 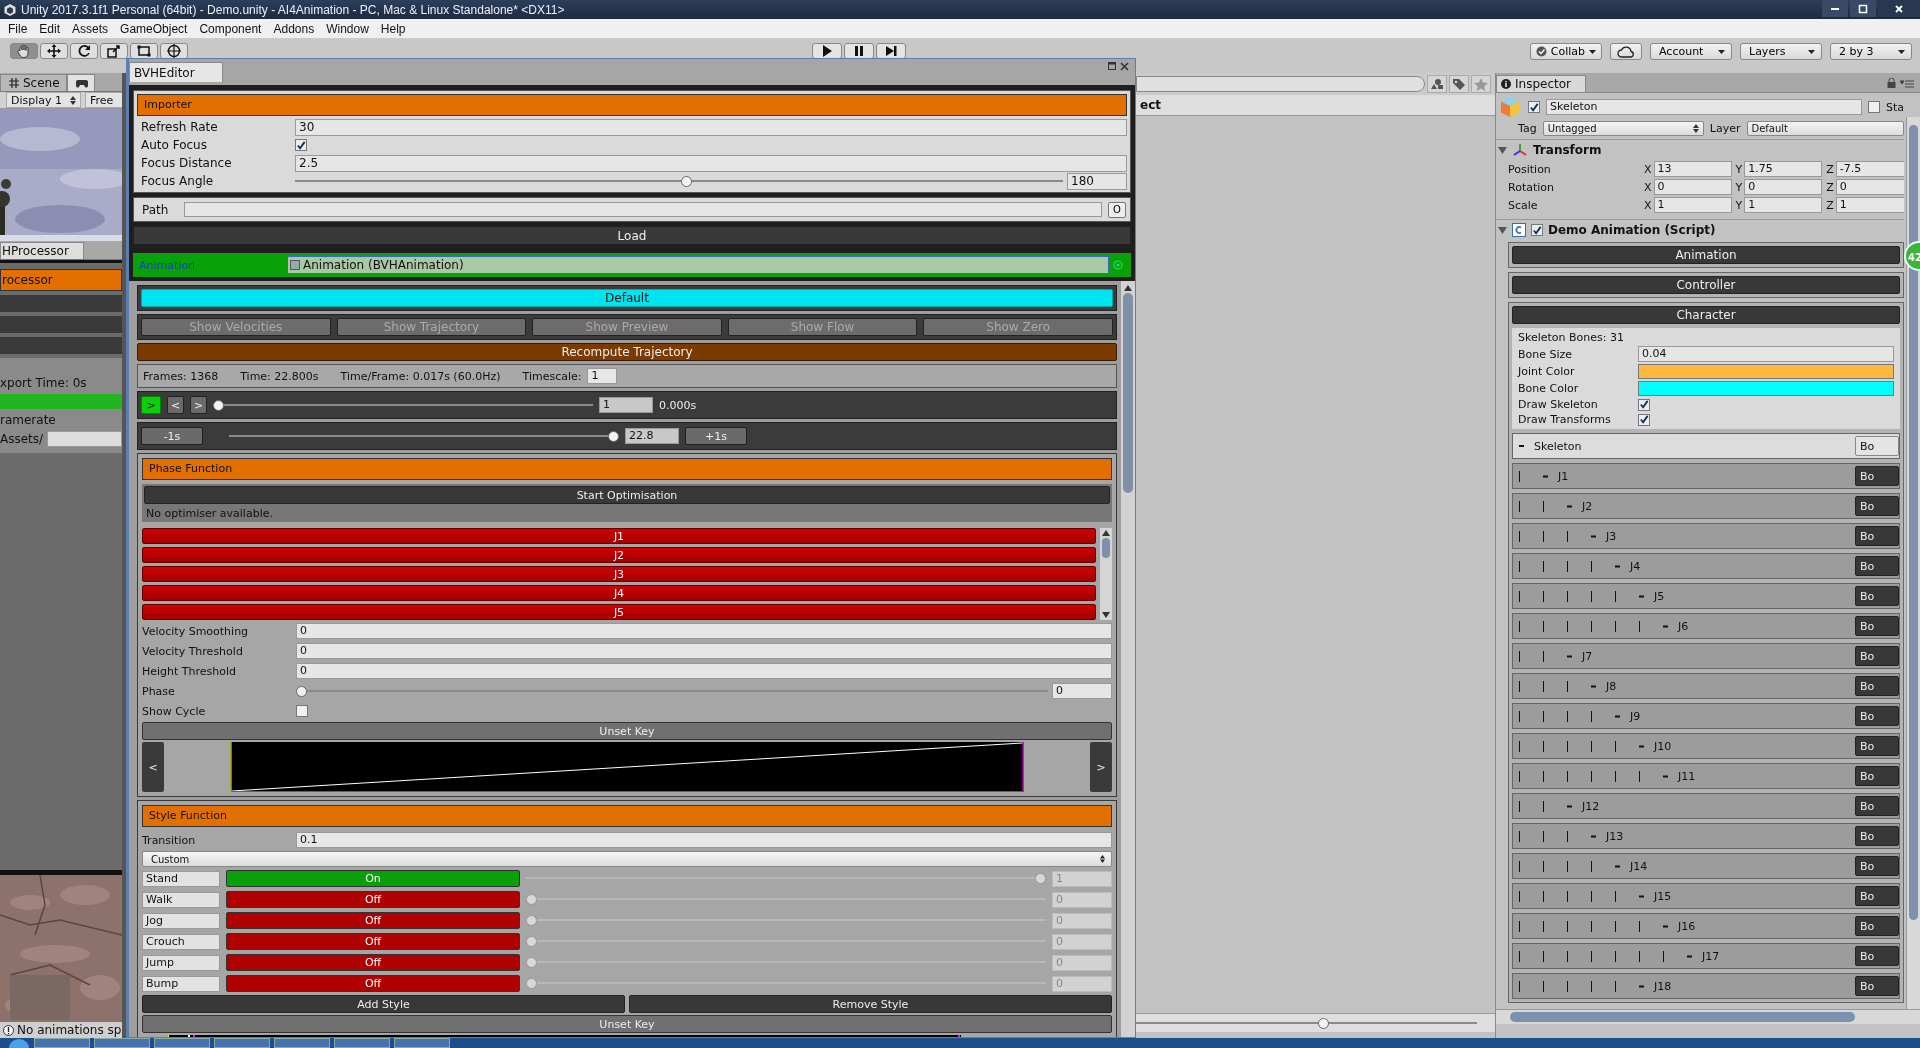 What do you see at coordinates (711, 163) in the screenshot?
I see `text-field: 2.5` at bounding box center [711, 163].